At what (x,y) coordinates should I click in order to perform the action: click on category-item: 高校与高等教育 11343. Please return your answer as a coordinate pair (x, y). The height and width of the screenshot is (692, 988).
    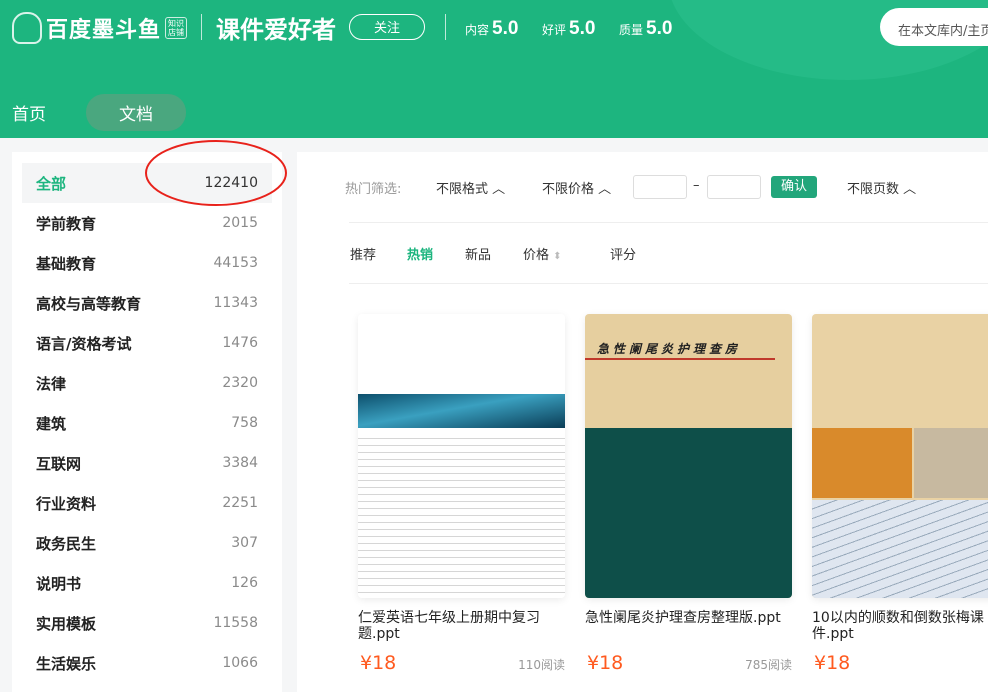
    Looking at the image, I should click on (147, 303).